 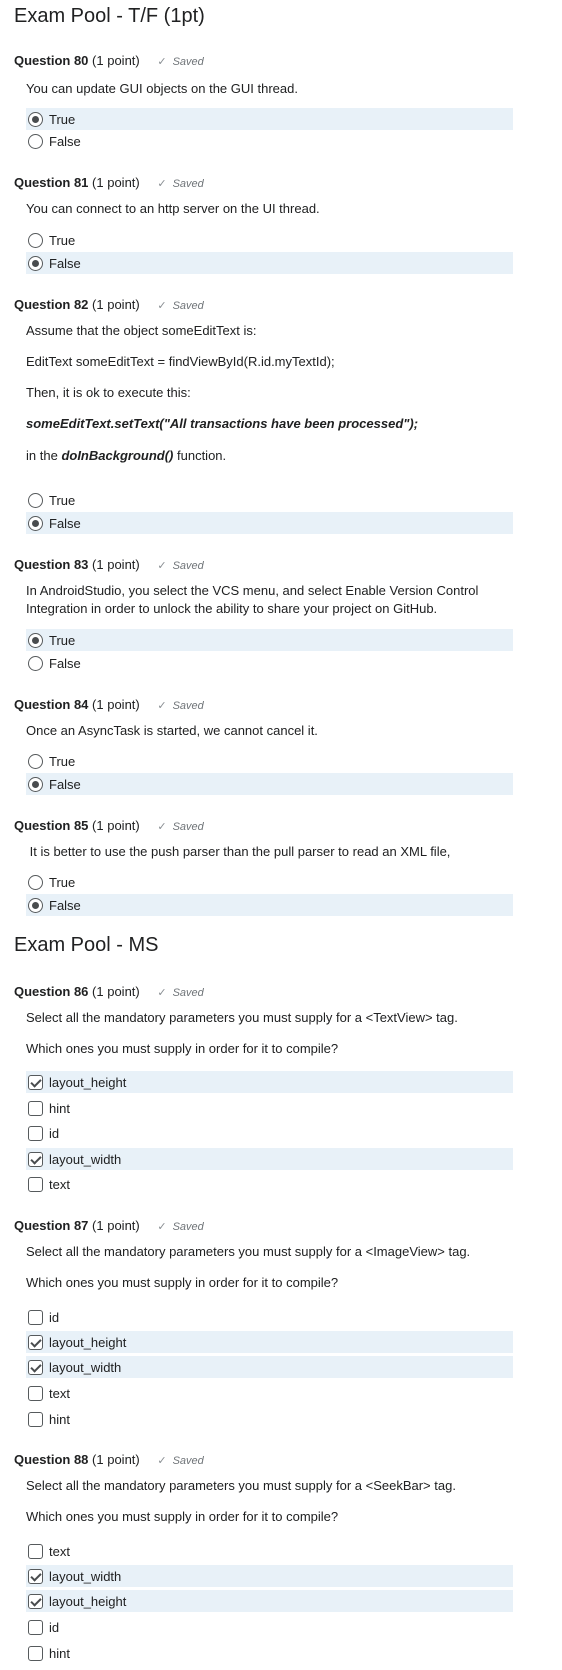 I want to click on question-header: Question 85 (1 point) ✓ Saved, so click(x=109, y=826).